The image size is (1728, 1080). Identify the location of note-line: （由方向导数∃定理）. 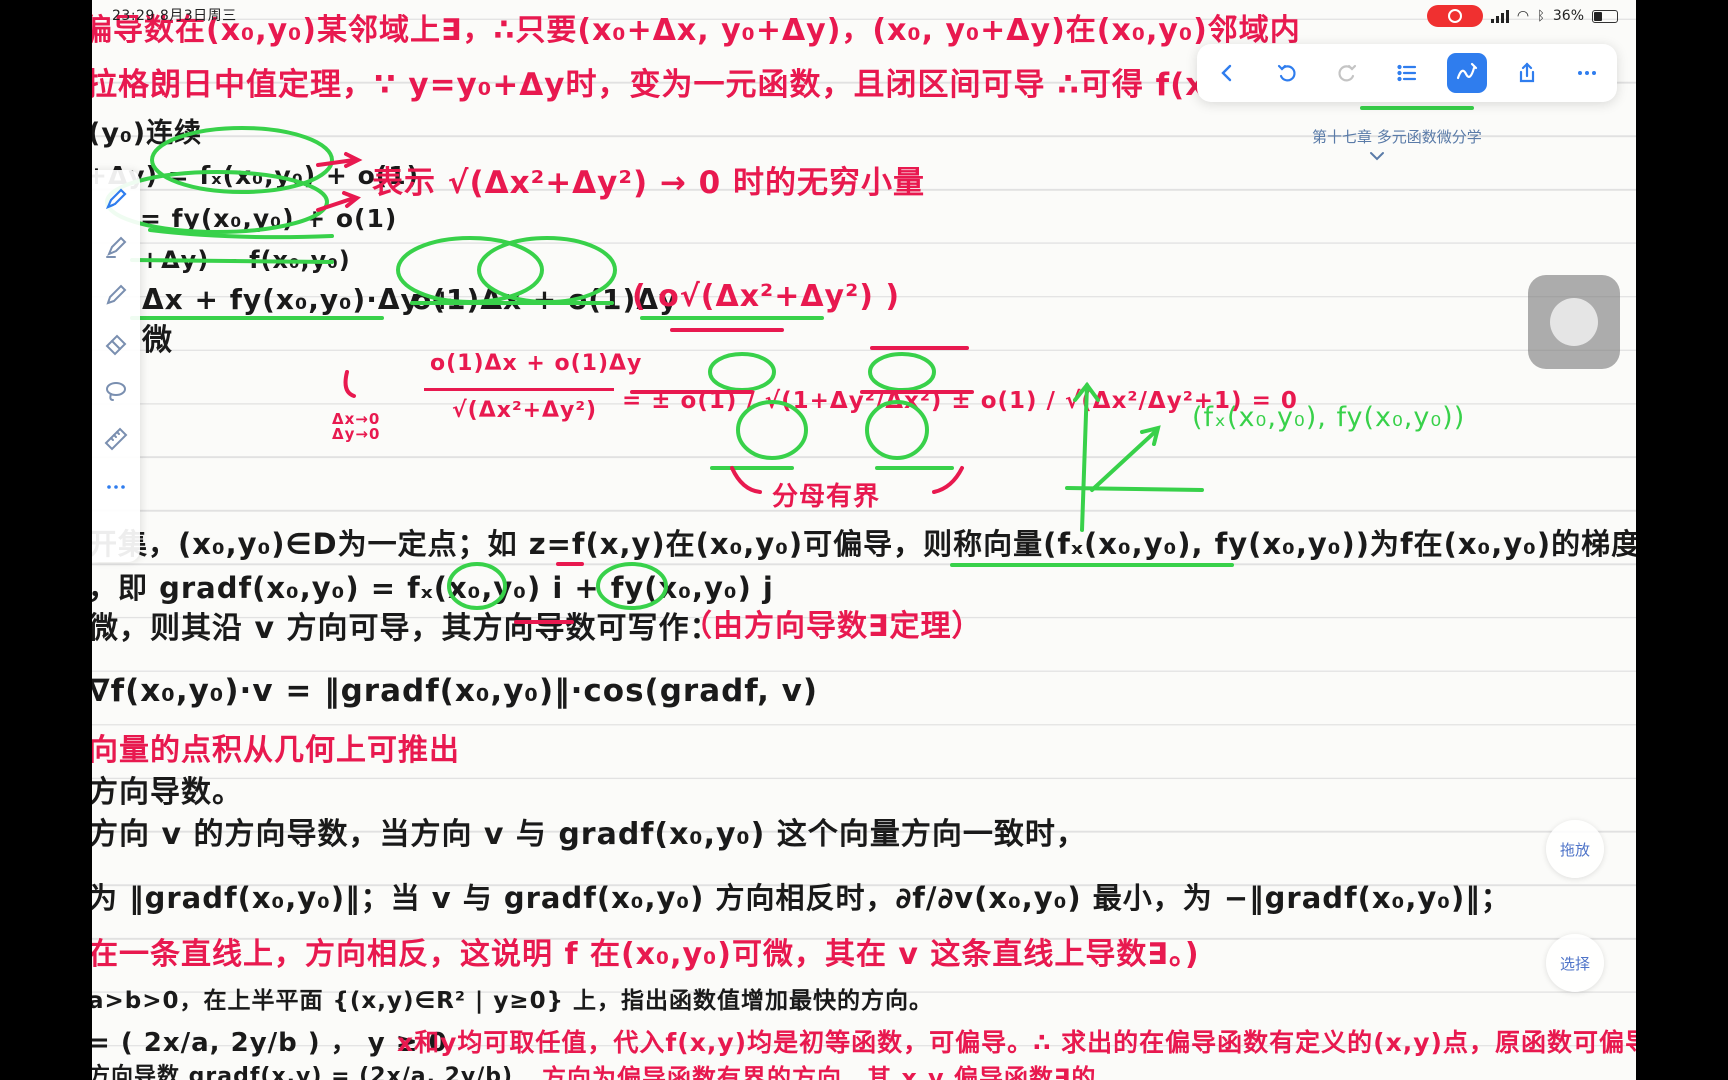
(832, 626).